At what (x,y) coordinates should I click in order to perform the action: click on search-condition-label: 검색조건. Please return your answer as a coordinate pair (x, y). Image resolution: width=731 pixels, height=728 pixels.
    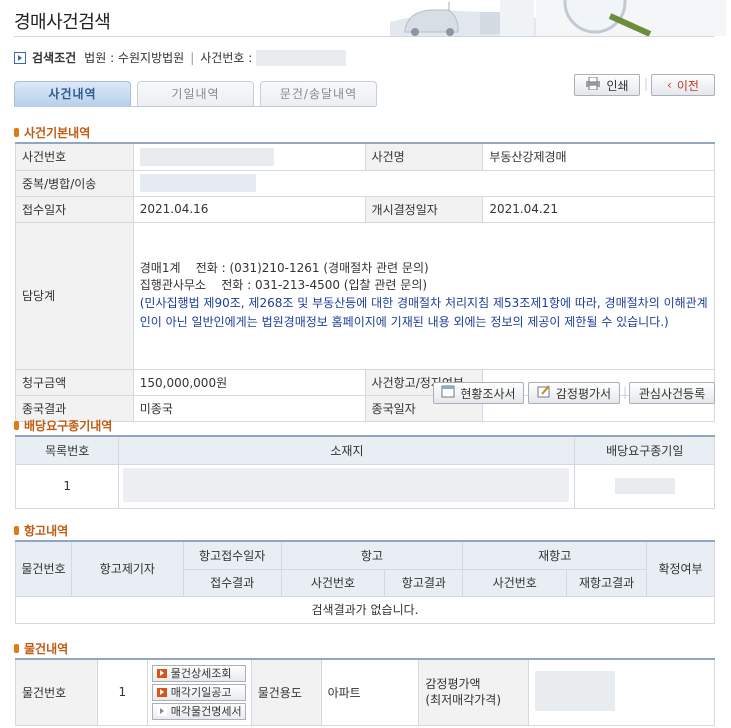
    Looking at the image, I should click on (54, 58).